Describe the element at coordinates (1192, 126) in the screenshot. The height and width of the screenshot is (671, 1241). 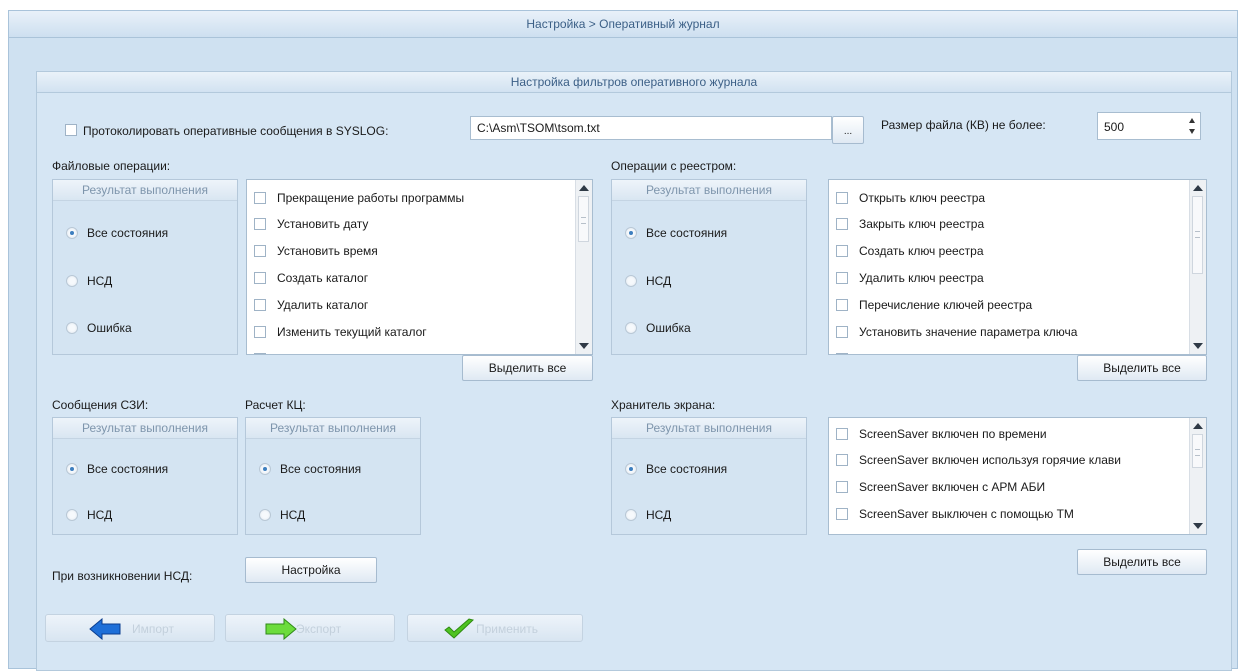
I see `spinner-arrows-icon` at that location.